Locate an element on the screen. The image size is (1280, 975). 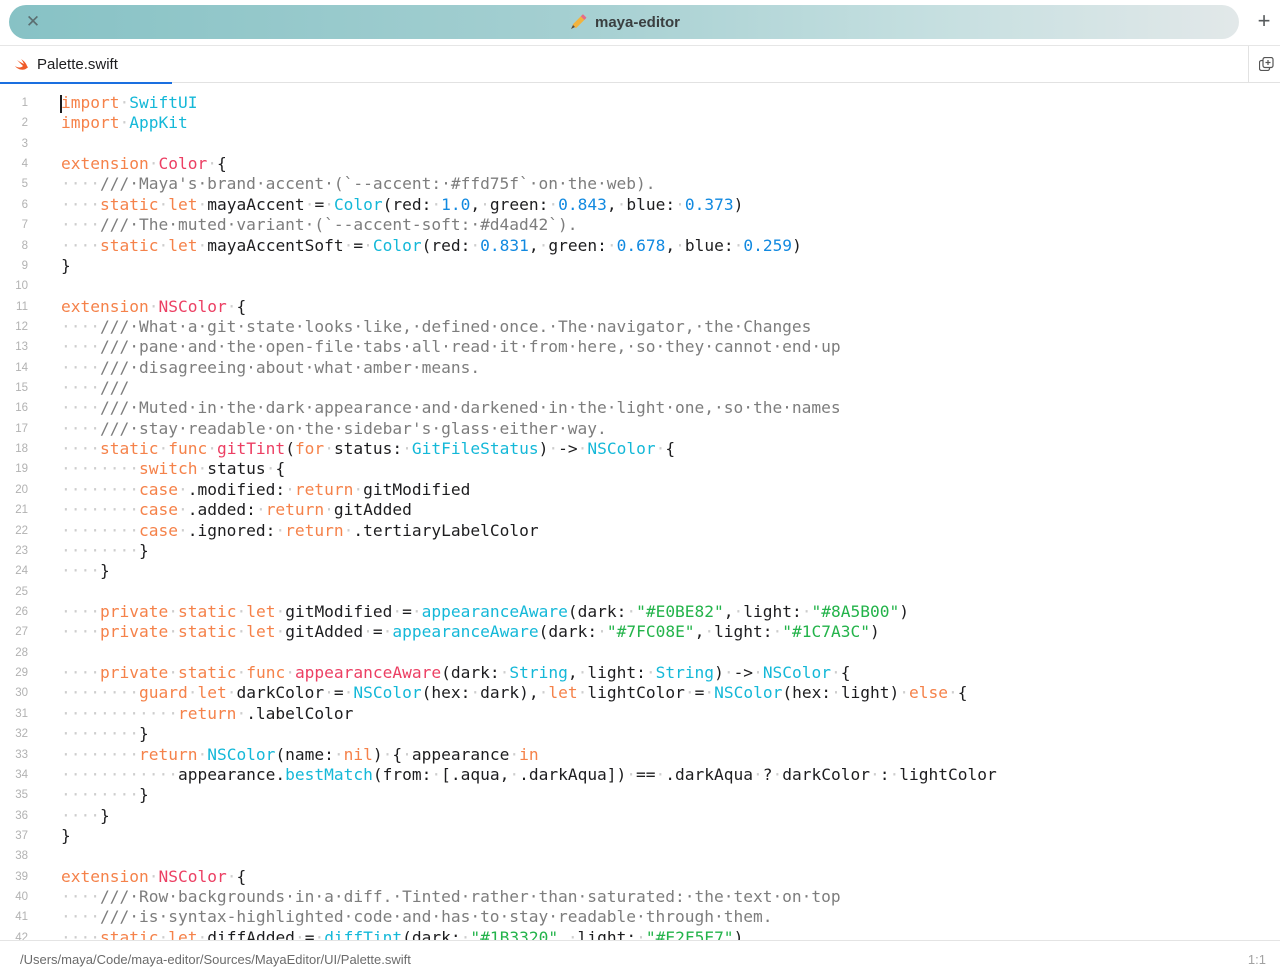
line-number: 23 is located at coordinates (21, 550).